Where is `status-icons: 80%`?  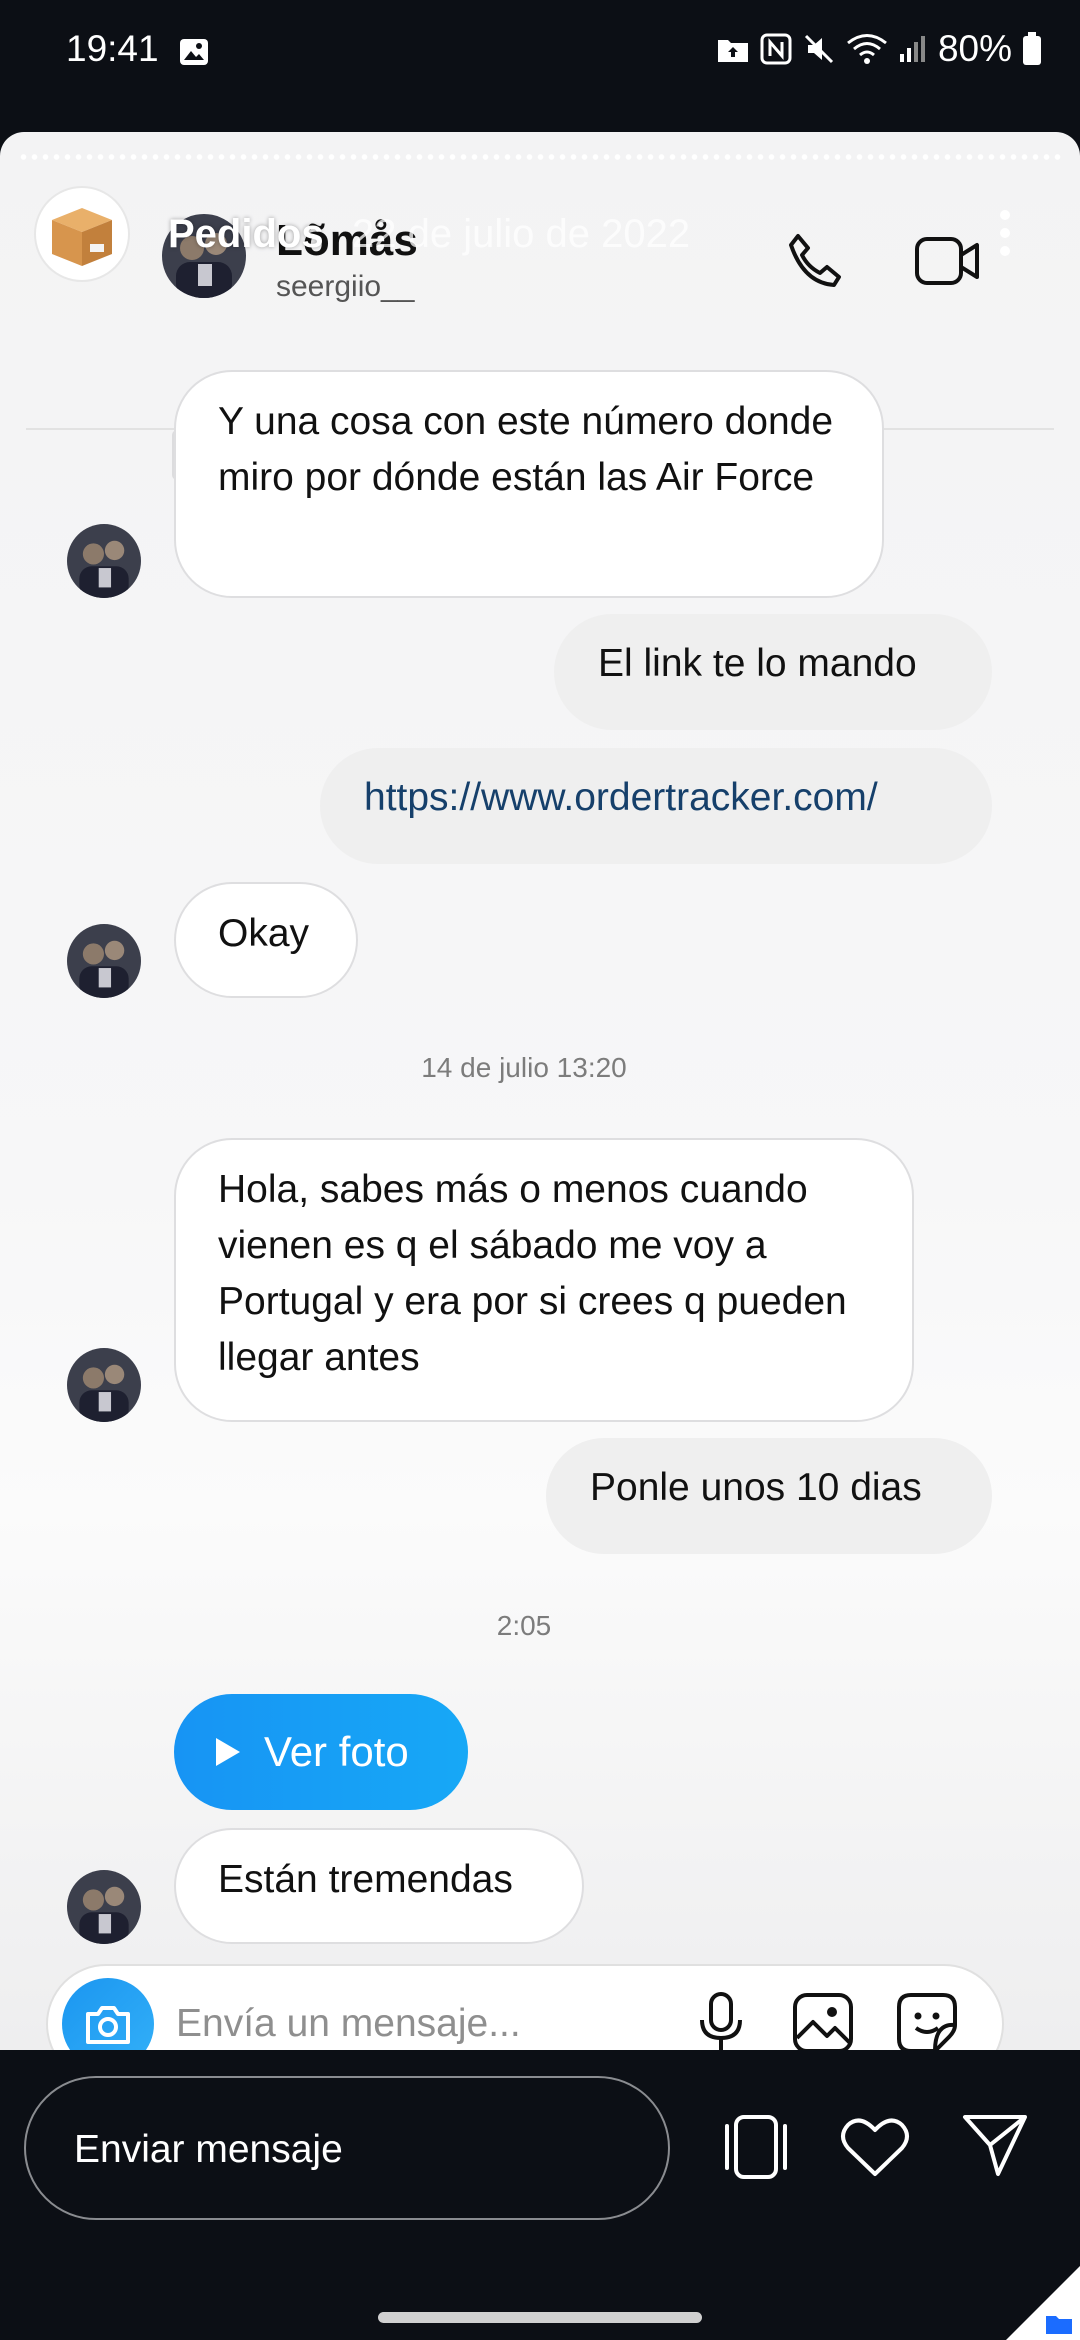
status-icons: 80% is located at coordinates (879, 49).